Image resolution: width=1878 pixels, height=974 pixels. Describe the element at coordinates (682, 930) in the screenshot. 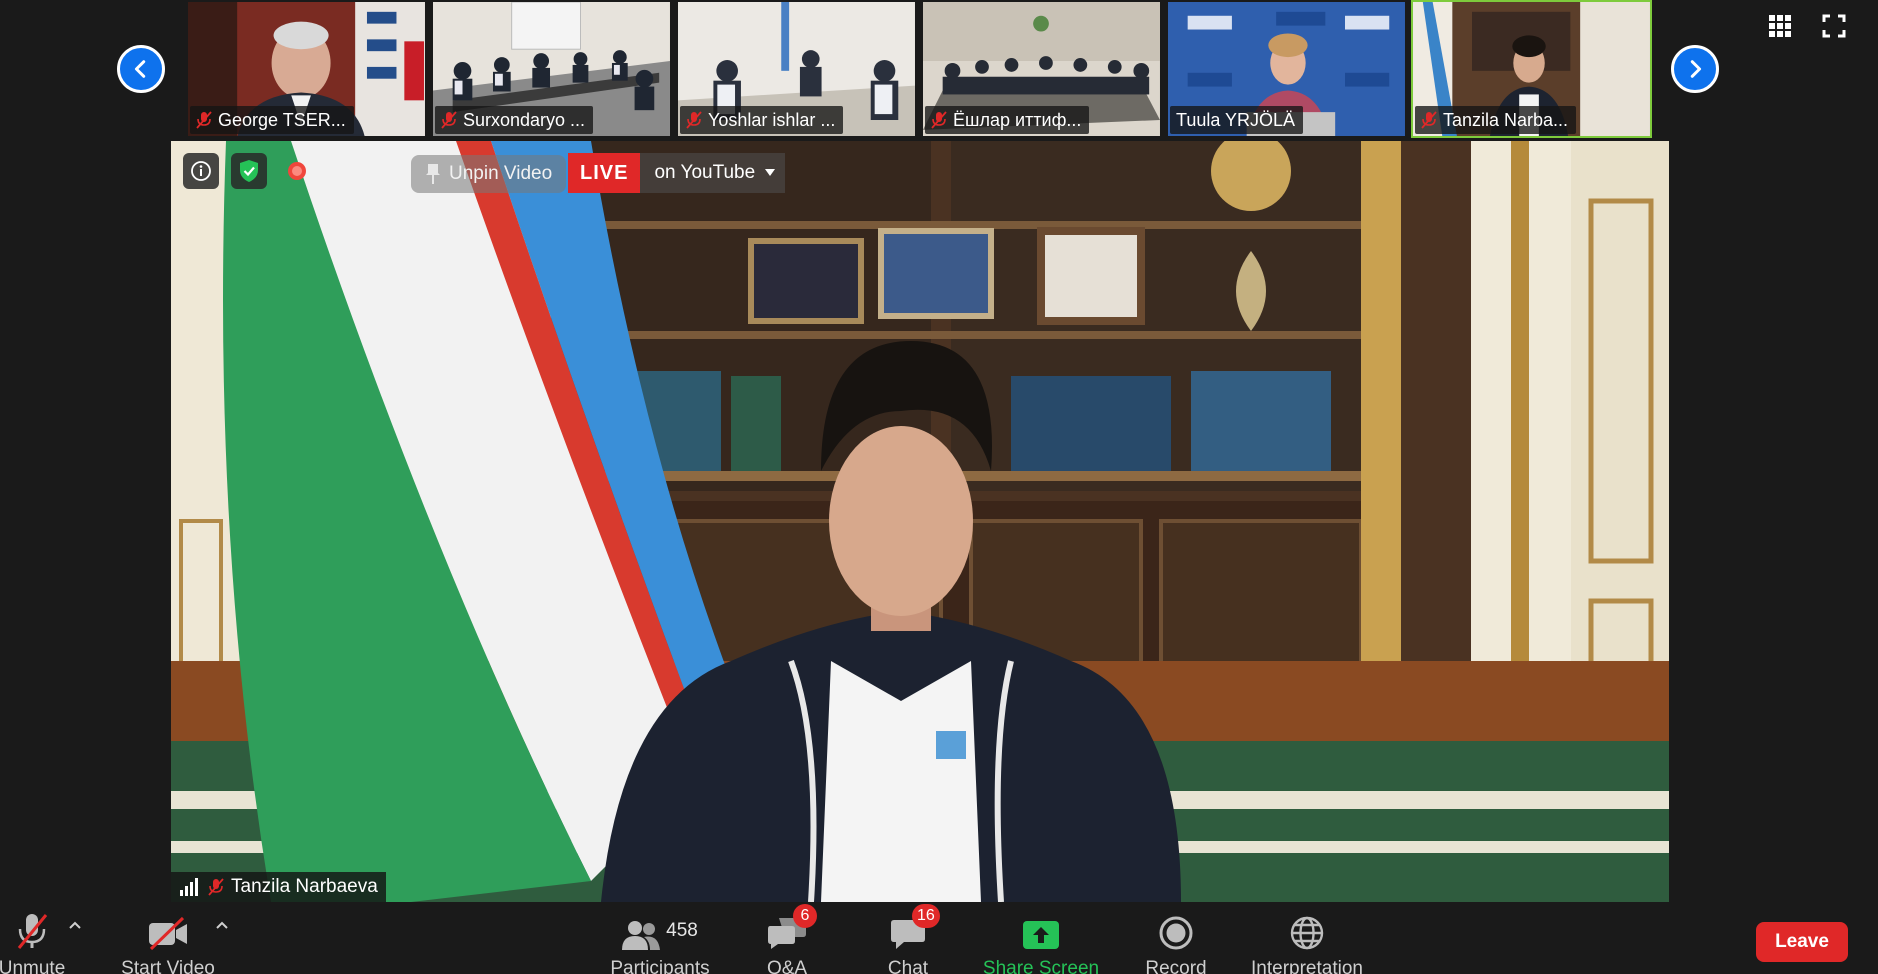

I see `participants-count: 458` at that location.